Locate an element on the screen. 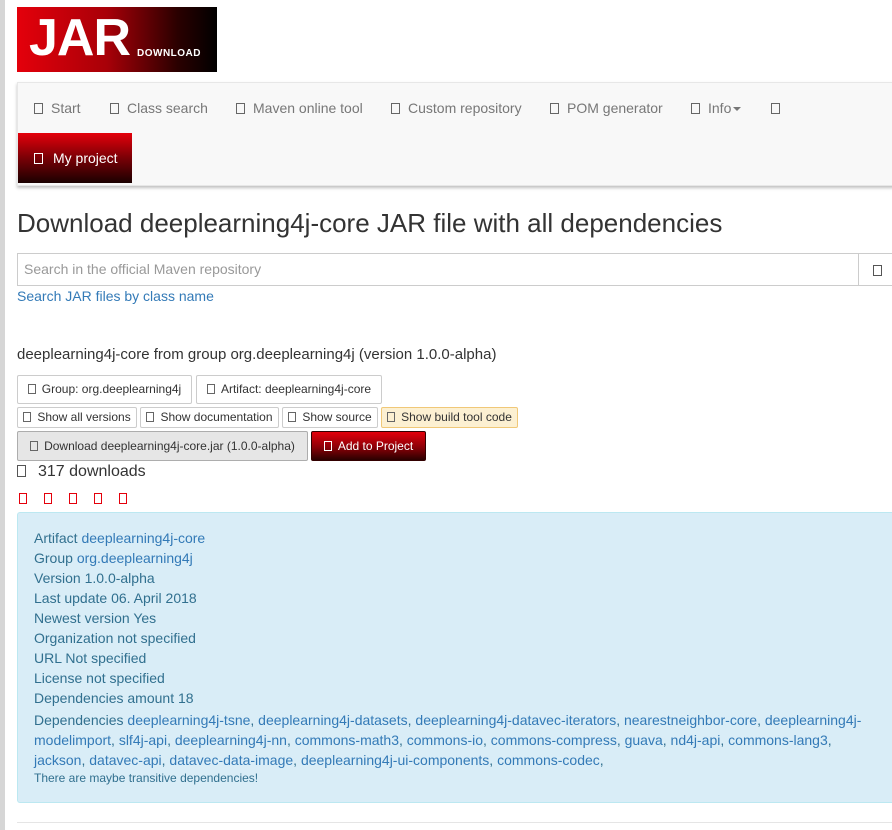 The width and height of the screenshot is (892, 830). add-to-project-button: Add to Project is located at coordinates (368, 446).